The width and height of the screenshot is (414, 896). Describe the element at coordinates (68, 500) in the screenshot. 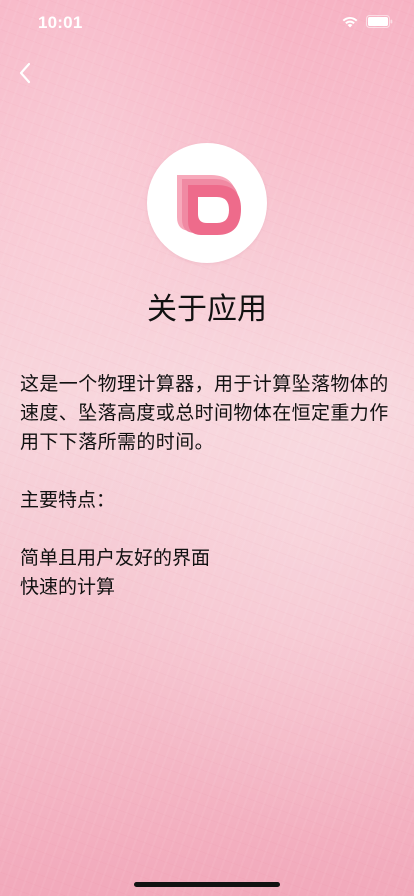

I see `features-heading: 主要特点：` at that location.